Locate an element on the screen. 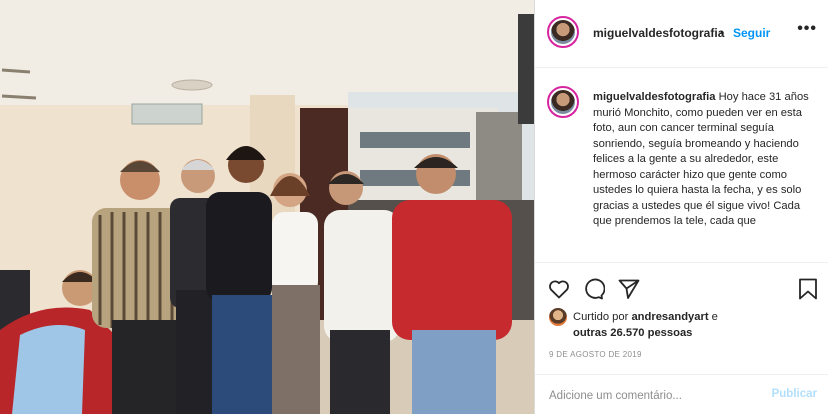 The height and width of the screenshot is (414, 828). post-date: 9 DE AGOSTO DE 2019 is located at coordinates (595, 354).